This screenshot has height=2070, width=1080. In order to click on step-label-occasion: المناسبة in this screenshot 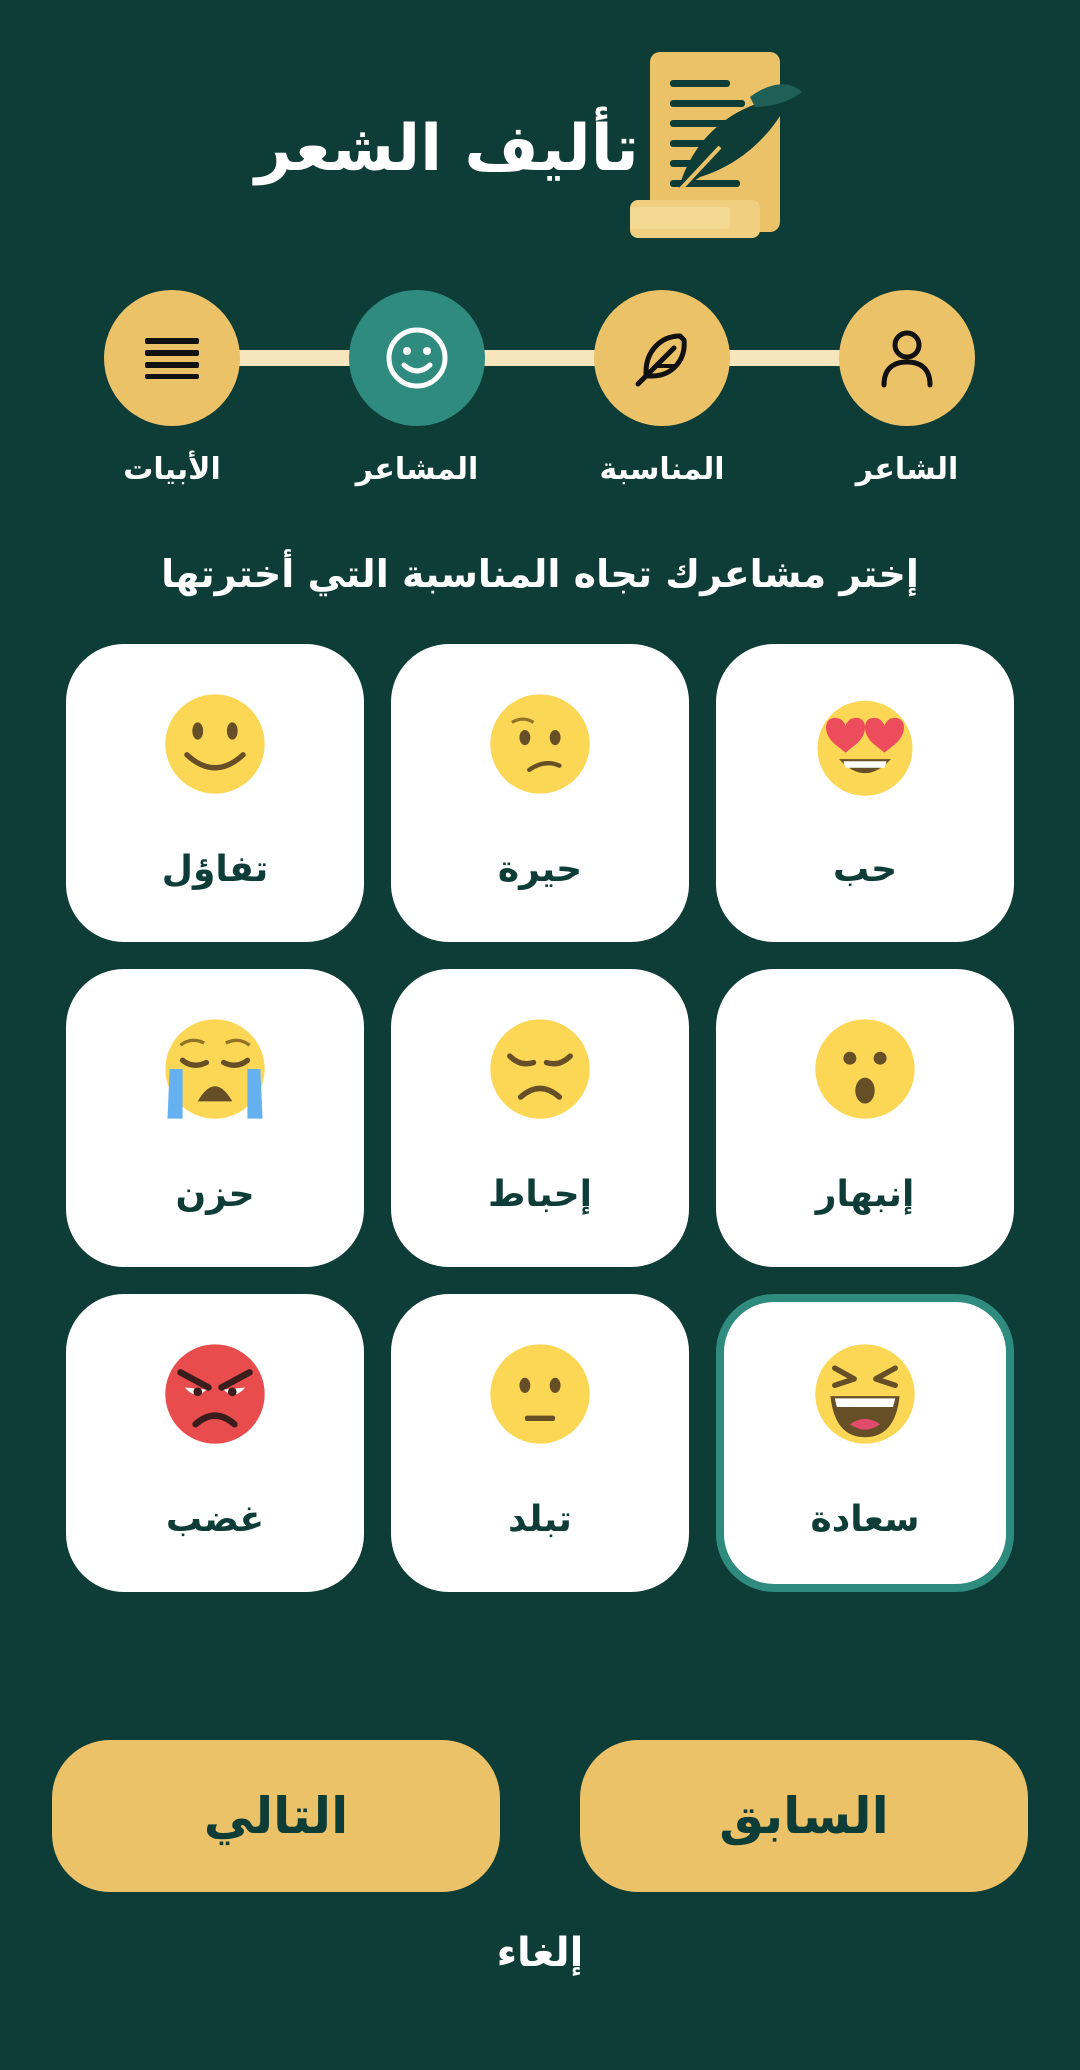, I will do `click(662, 469)`.